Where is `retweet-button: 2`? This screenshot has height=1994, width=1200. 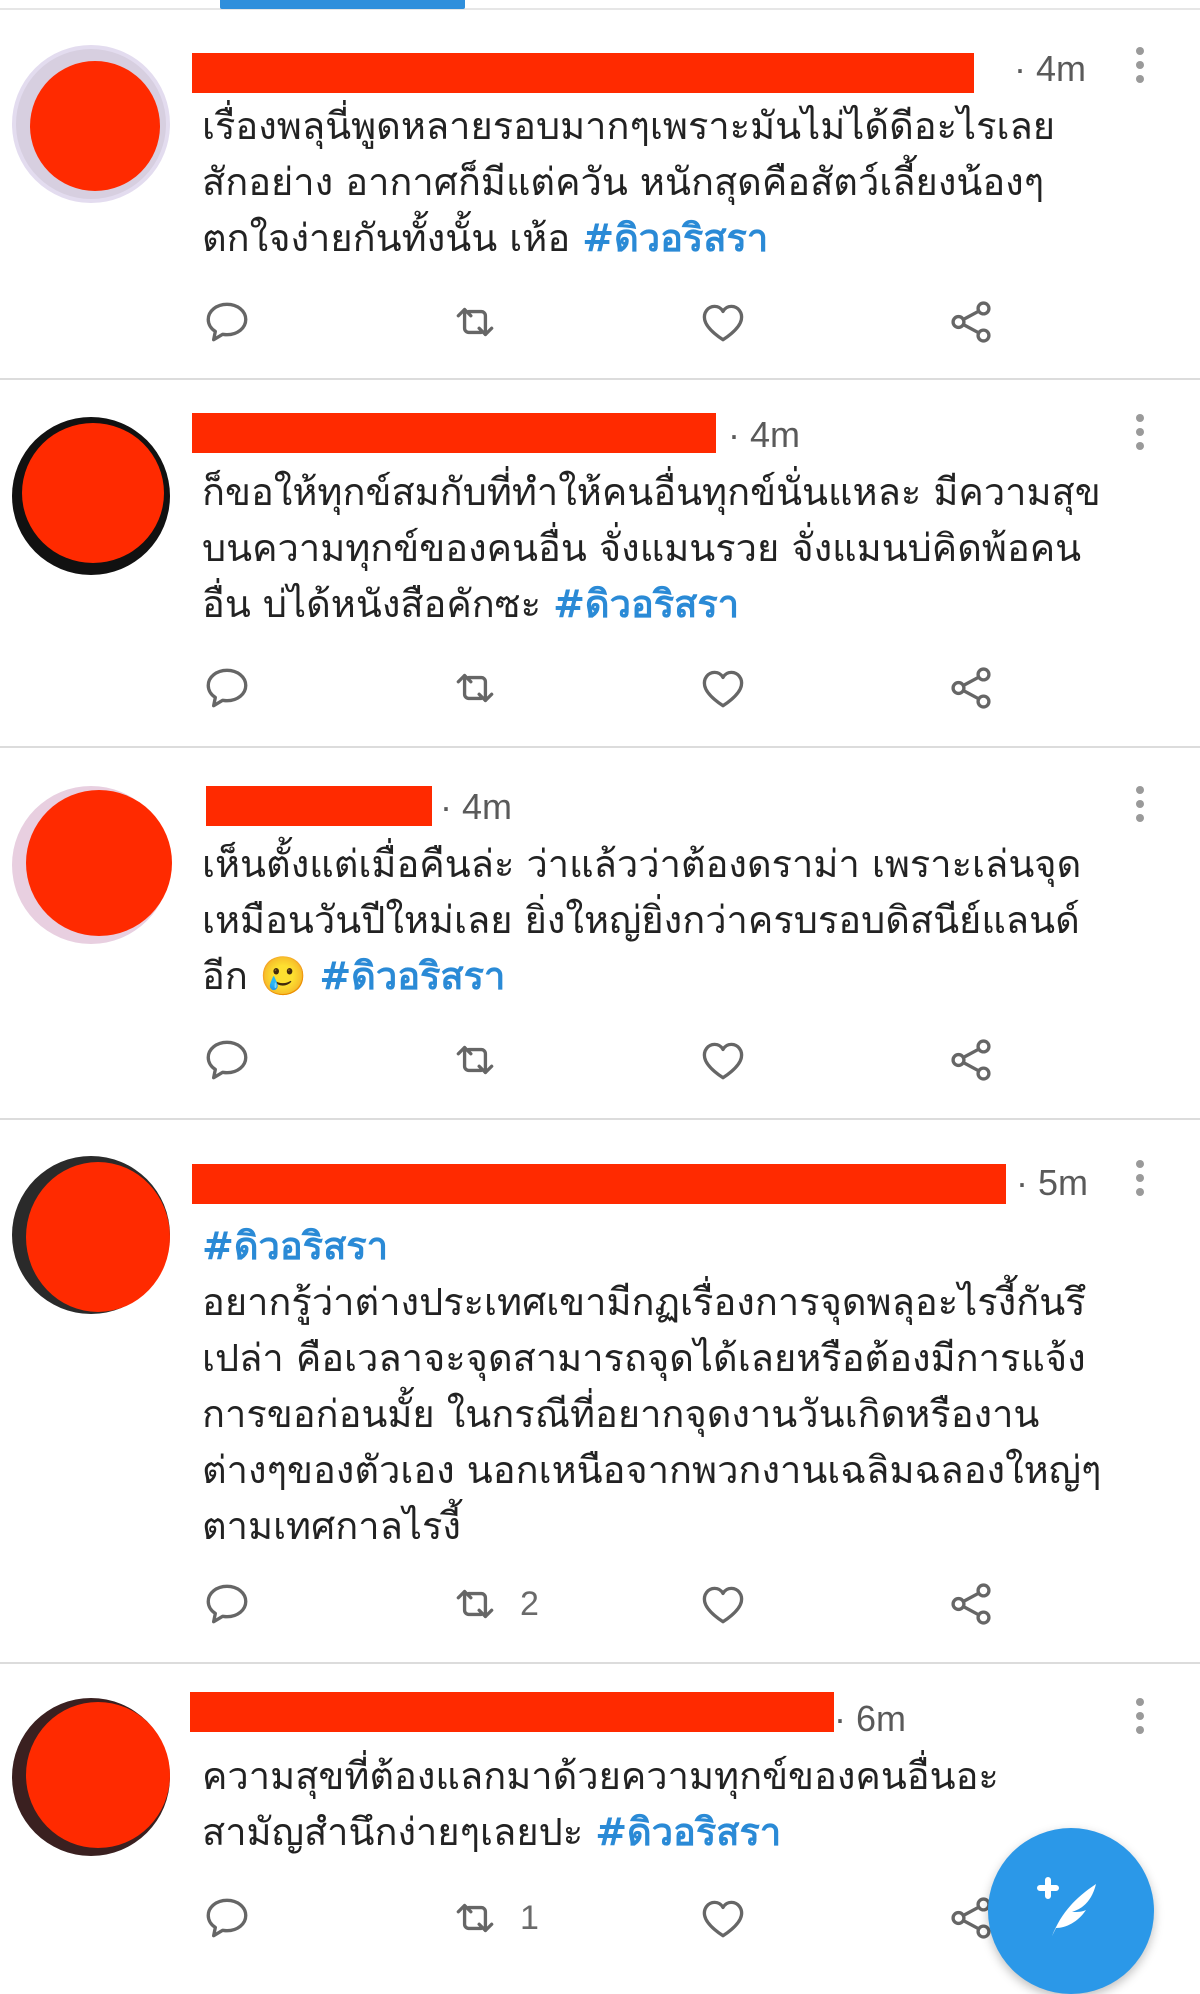
retweet-button: 2 is located at coordinates (494, 1604).